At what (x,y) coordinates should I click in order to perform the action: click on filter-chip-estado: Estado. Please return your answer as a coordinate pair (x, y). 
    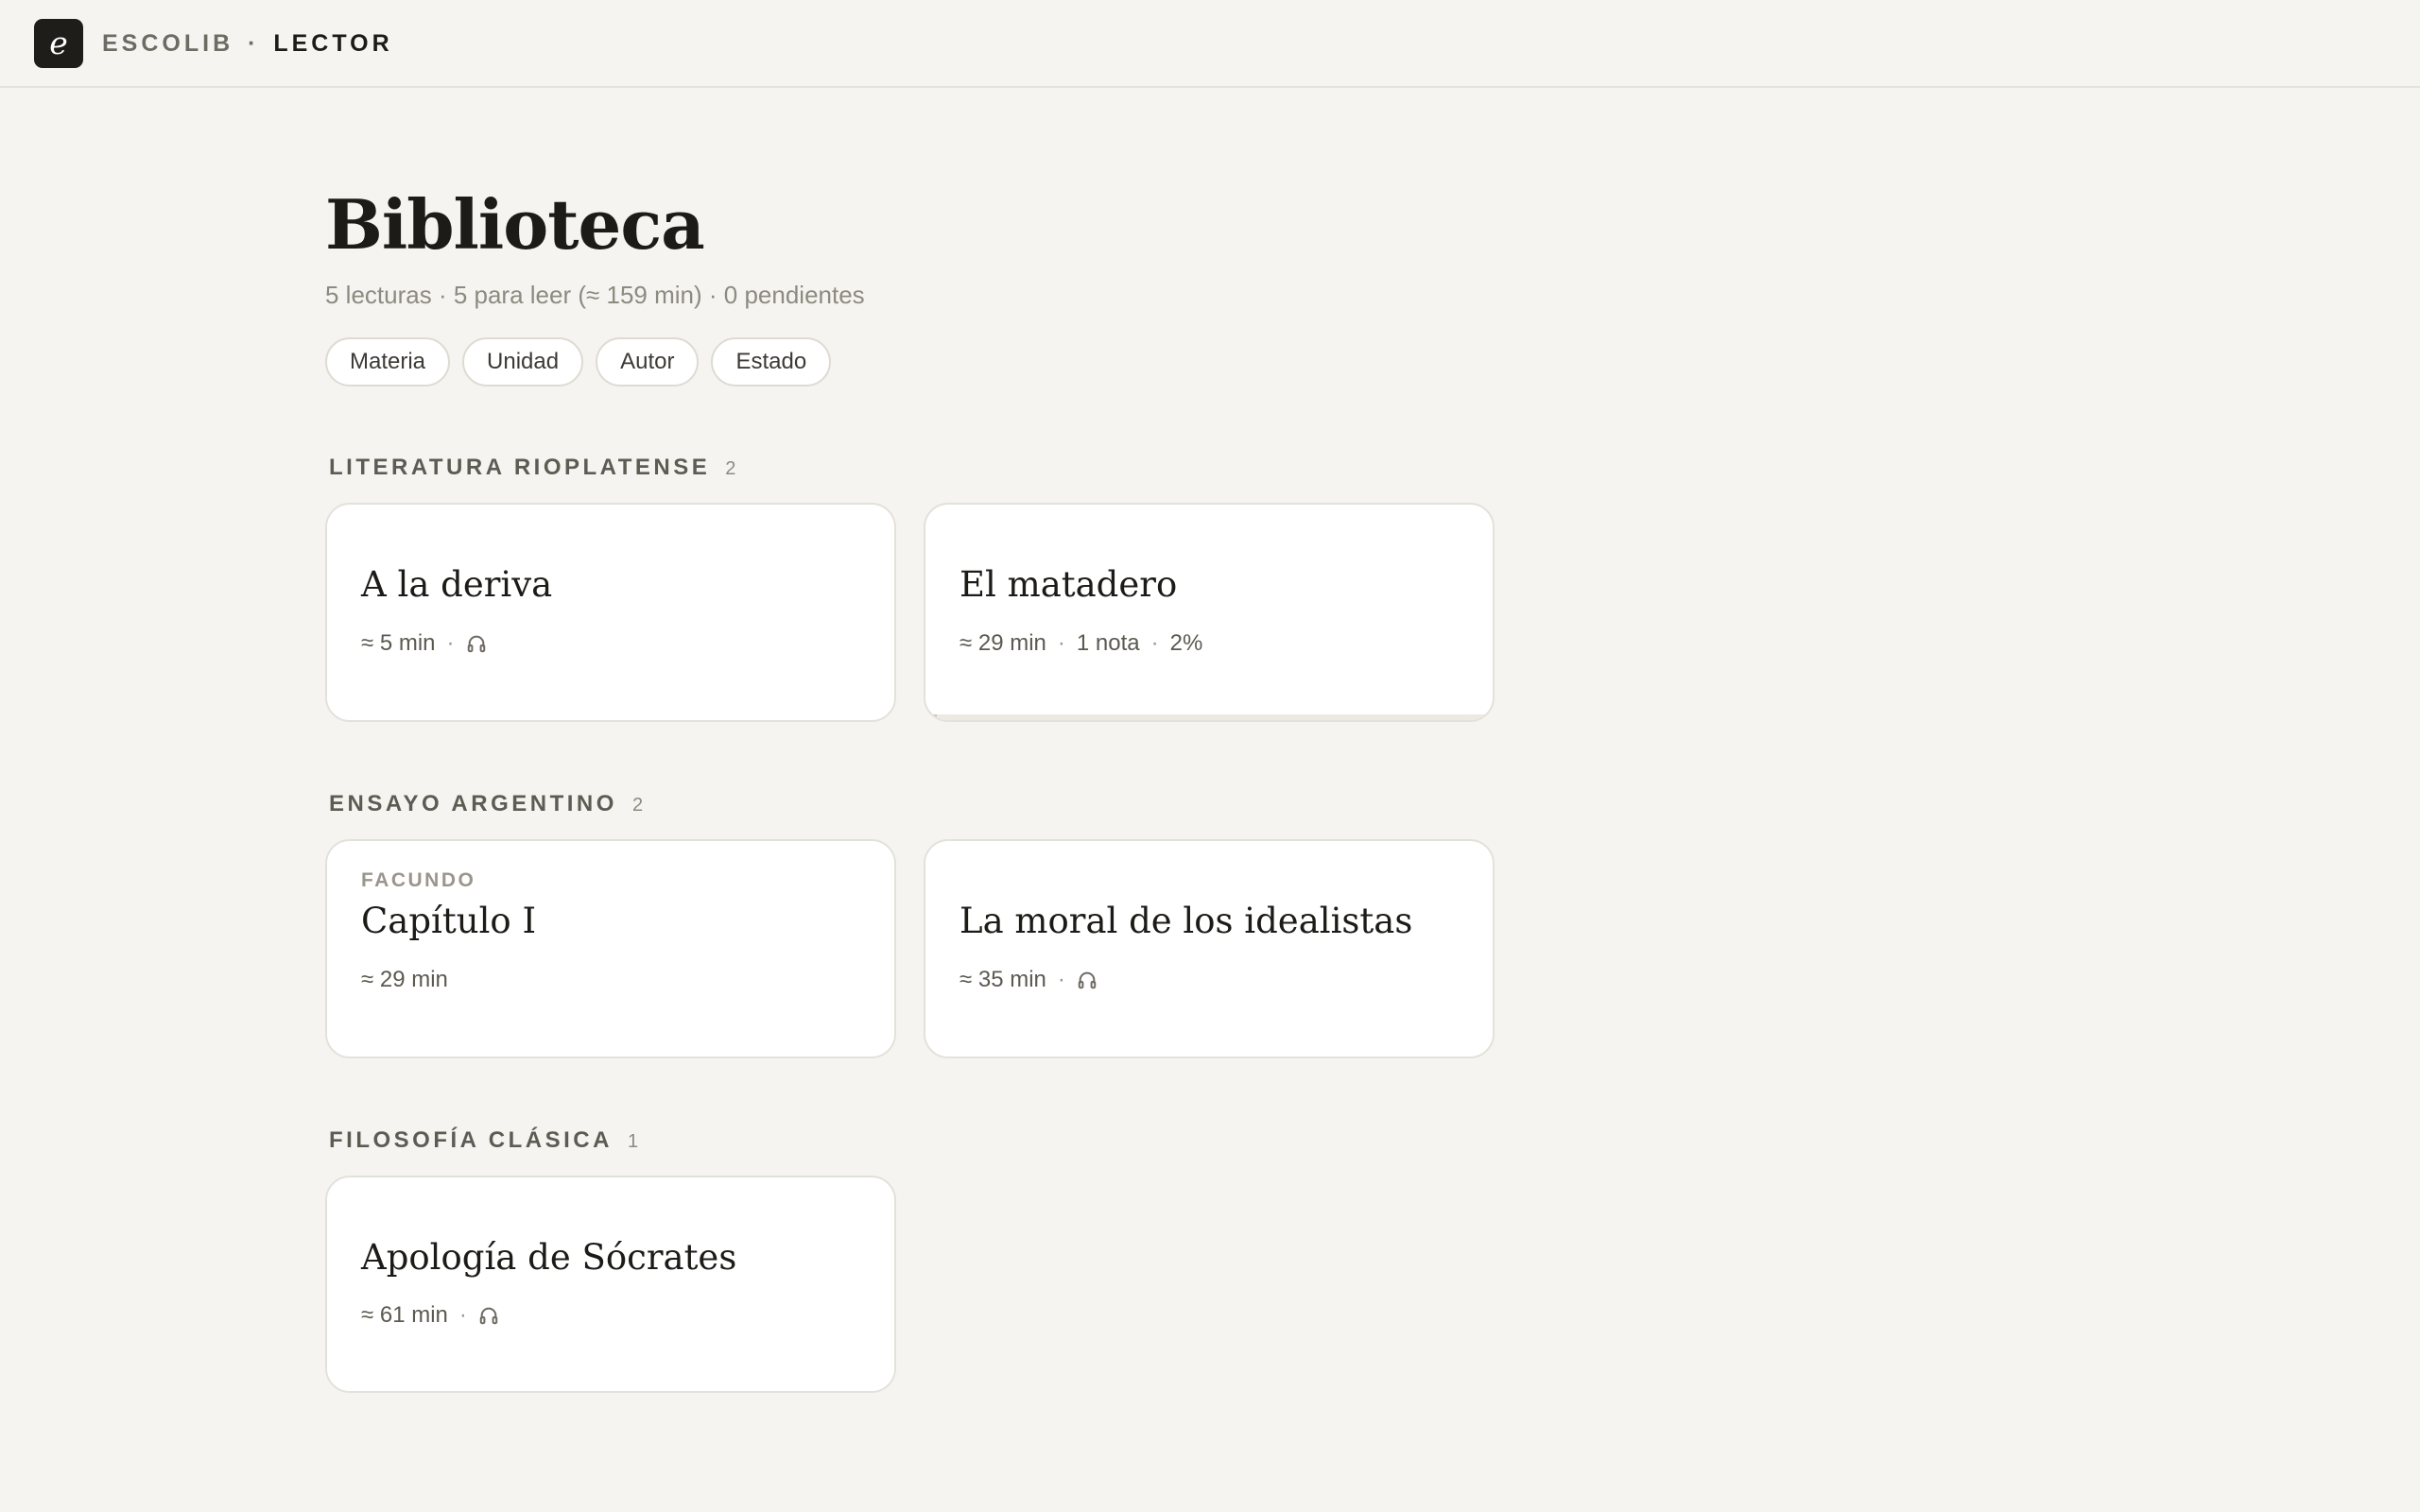
    Looking at the image, I should click on (771, 362).